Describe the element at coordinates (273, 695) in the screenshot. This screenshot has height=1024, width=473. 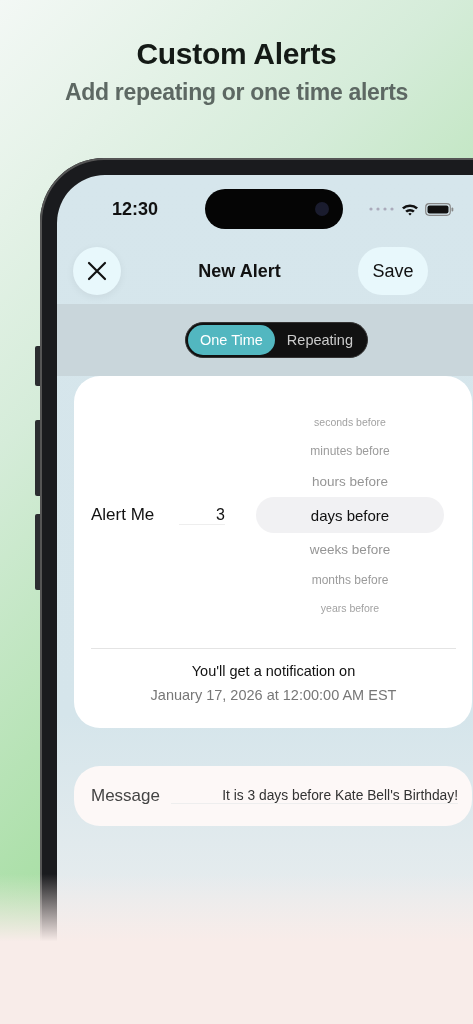
I see `notification-date: January 17, 2026 at 12:00:00 AM EST` at that location.